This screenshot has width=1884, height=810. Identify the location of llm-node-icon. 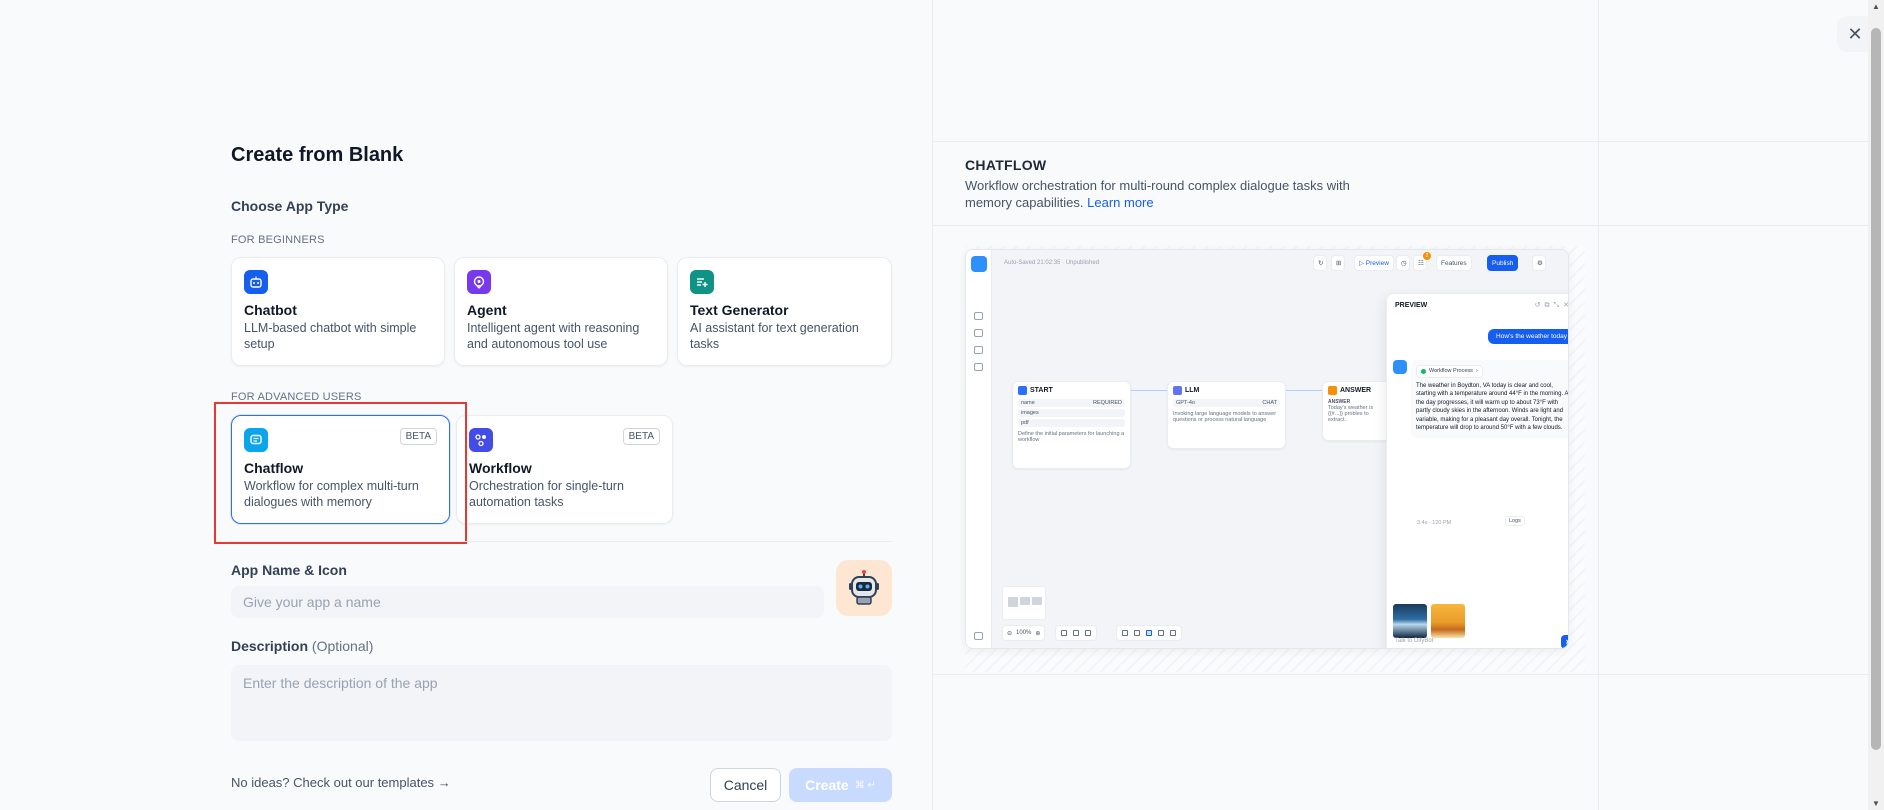
(1177, 390).